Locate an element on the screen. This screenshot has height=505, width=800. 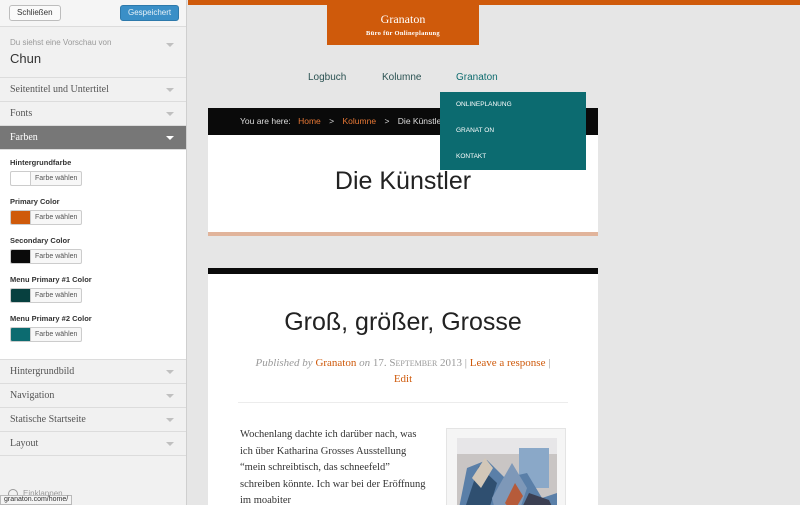
site-title: Granaton is located at coordinates (403, 19).